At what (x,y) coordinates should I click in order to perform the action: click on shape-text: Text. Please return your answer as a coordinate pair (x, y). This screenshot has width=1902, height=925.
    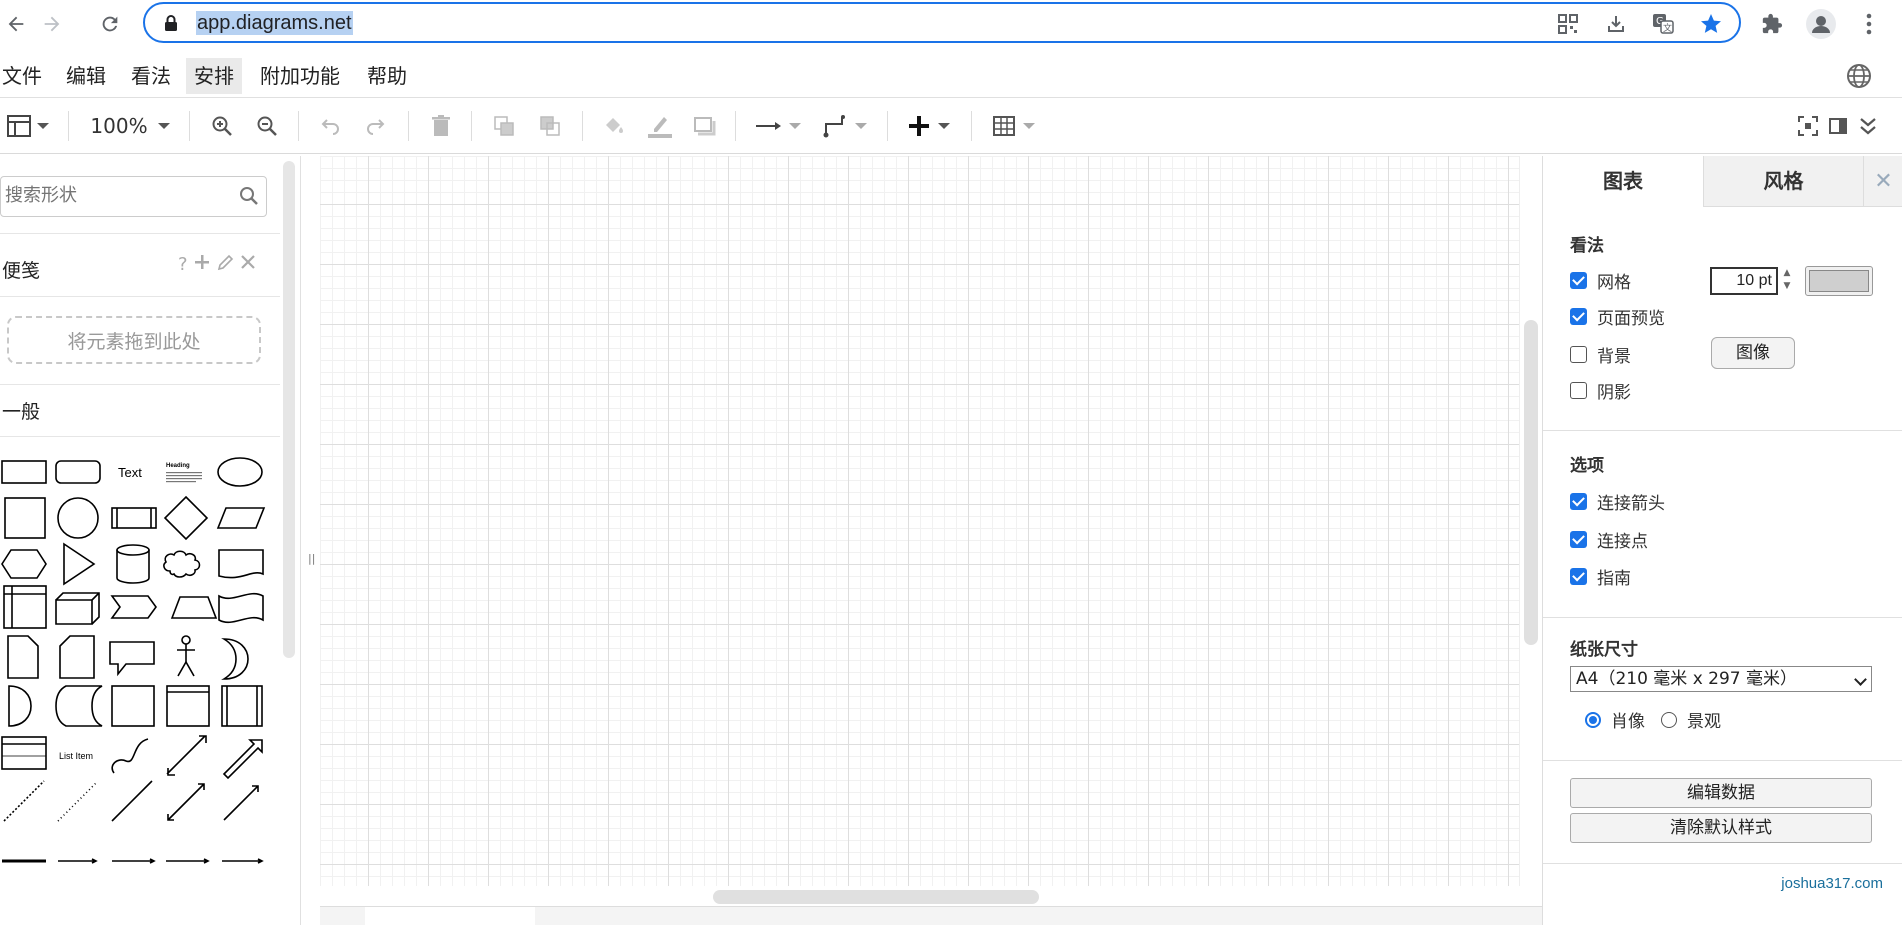
    Looking at the image, I should click on (130, 472).